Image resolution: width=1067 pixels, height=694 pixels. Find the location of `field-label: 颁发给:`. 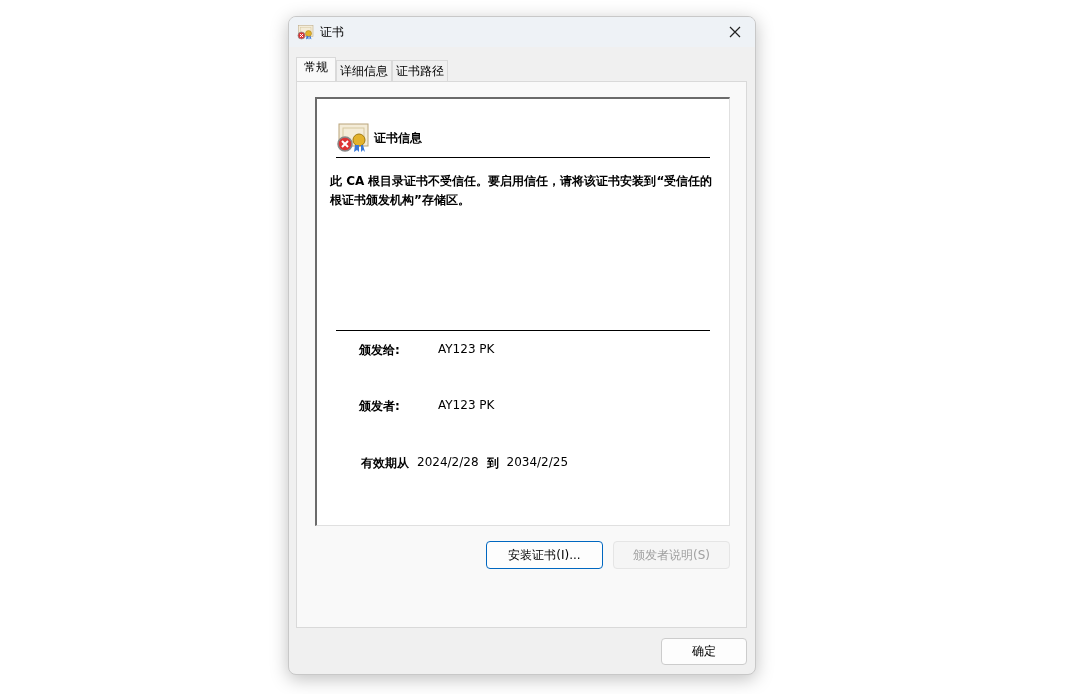

field-label: 颁发给: is located at coordinates (380, 350).